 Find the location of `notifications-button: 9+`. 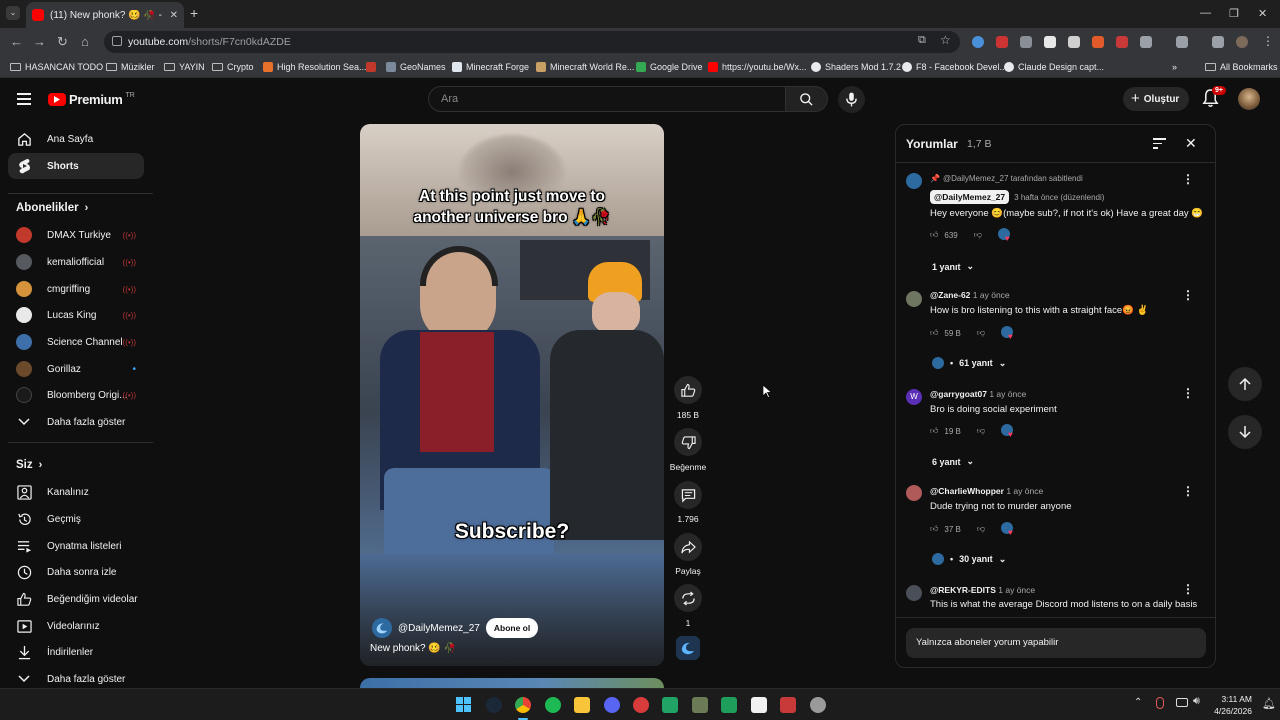

notifications-button: 9+ is located at coordinates (1214, 98).